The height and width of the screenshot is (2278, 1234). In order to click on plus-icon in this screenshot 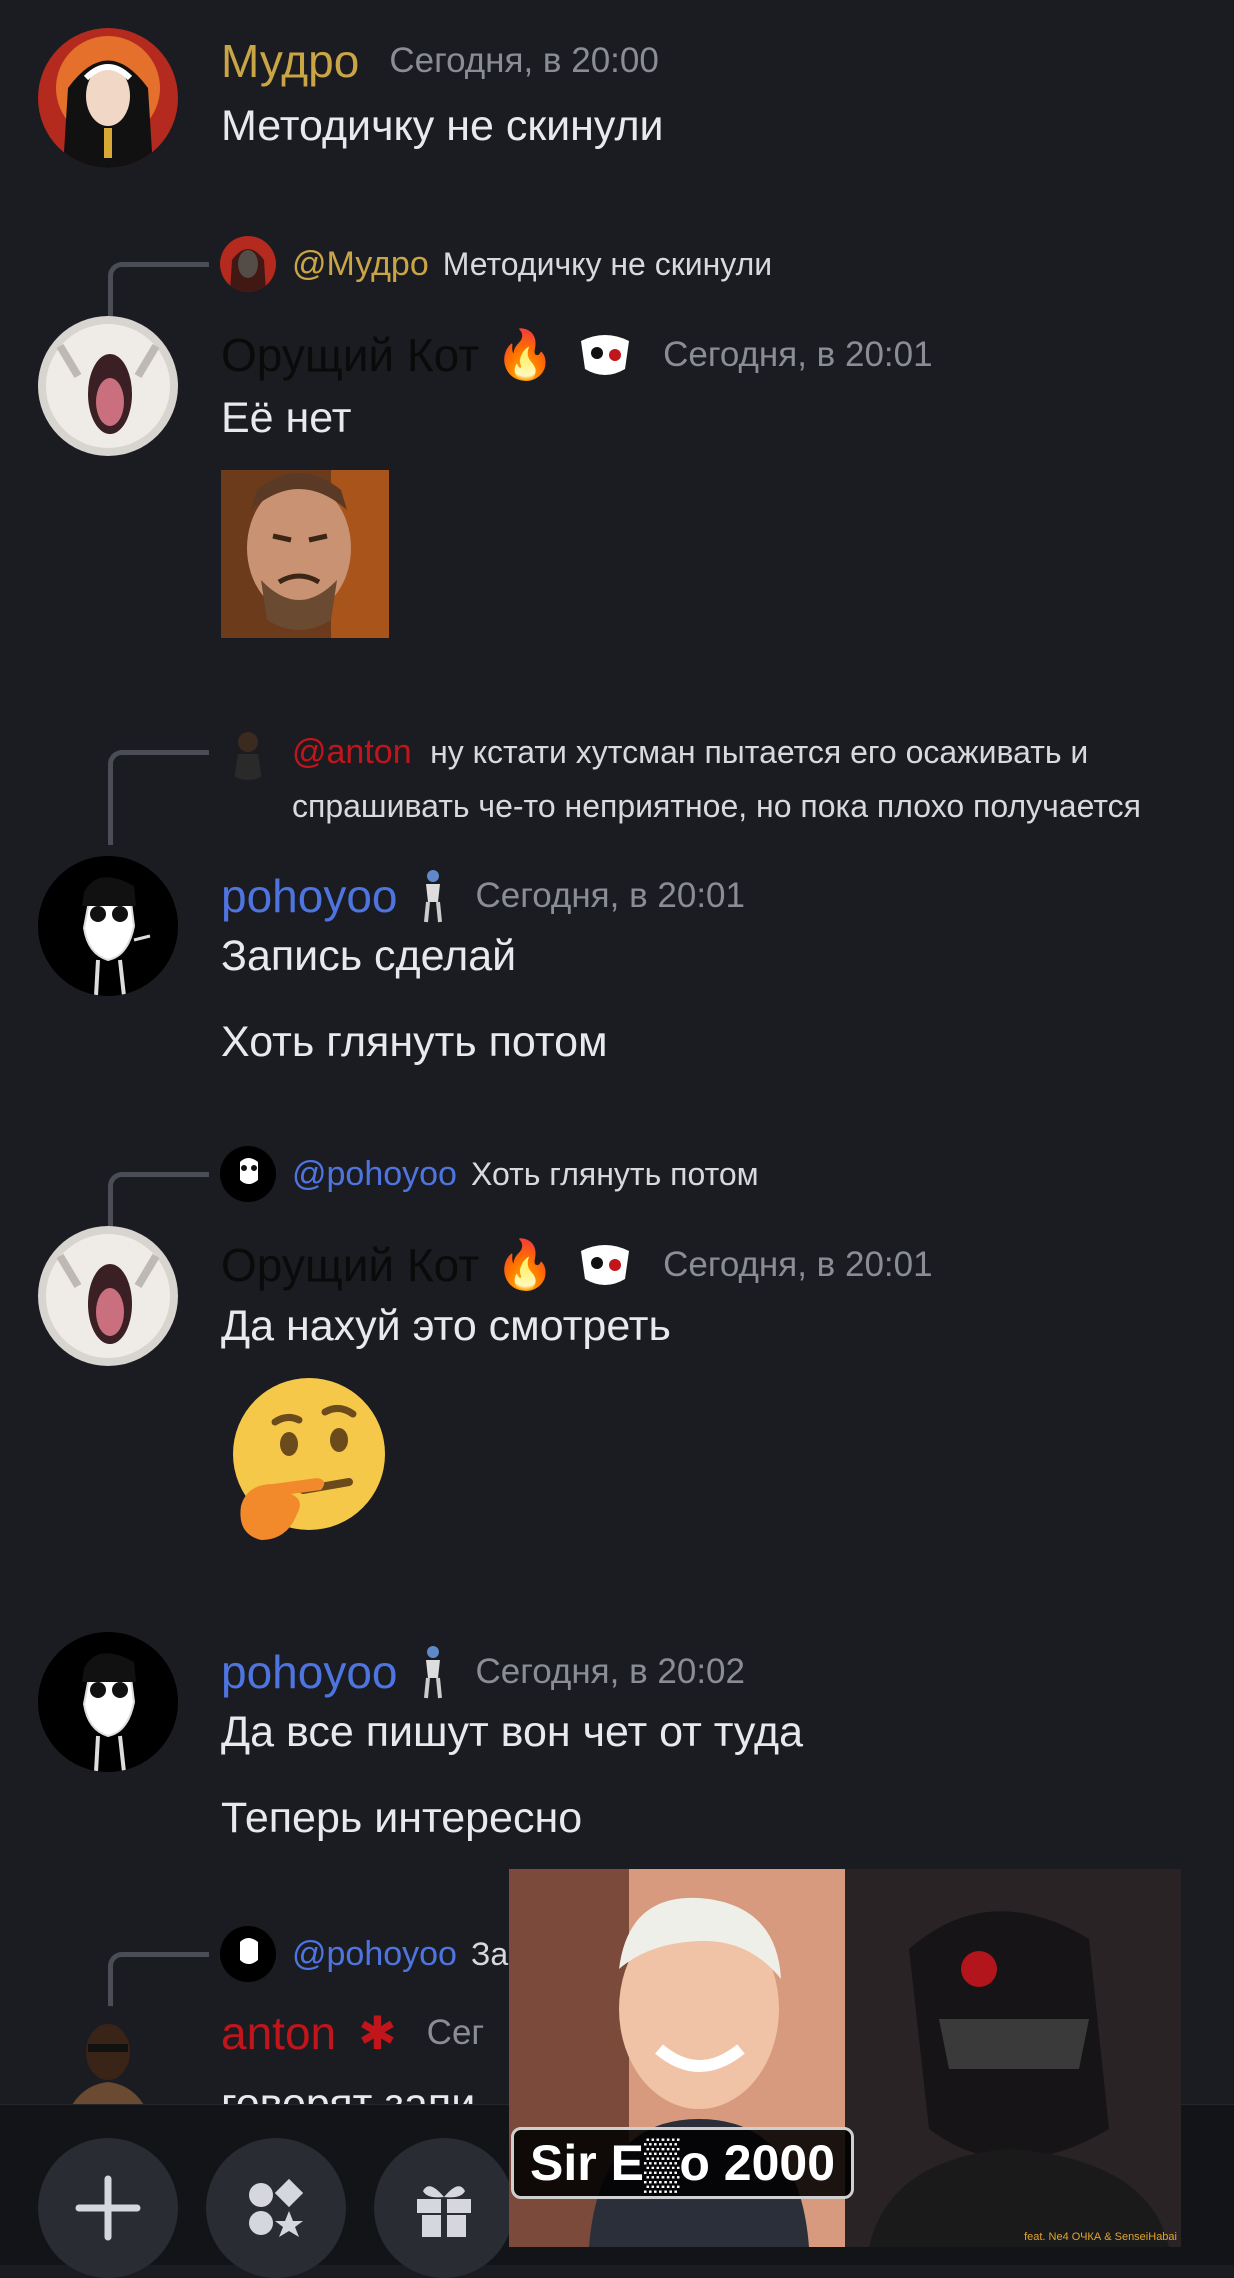, I will do `click(108, 2208)`.